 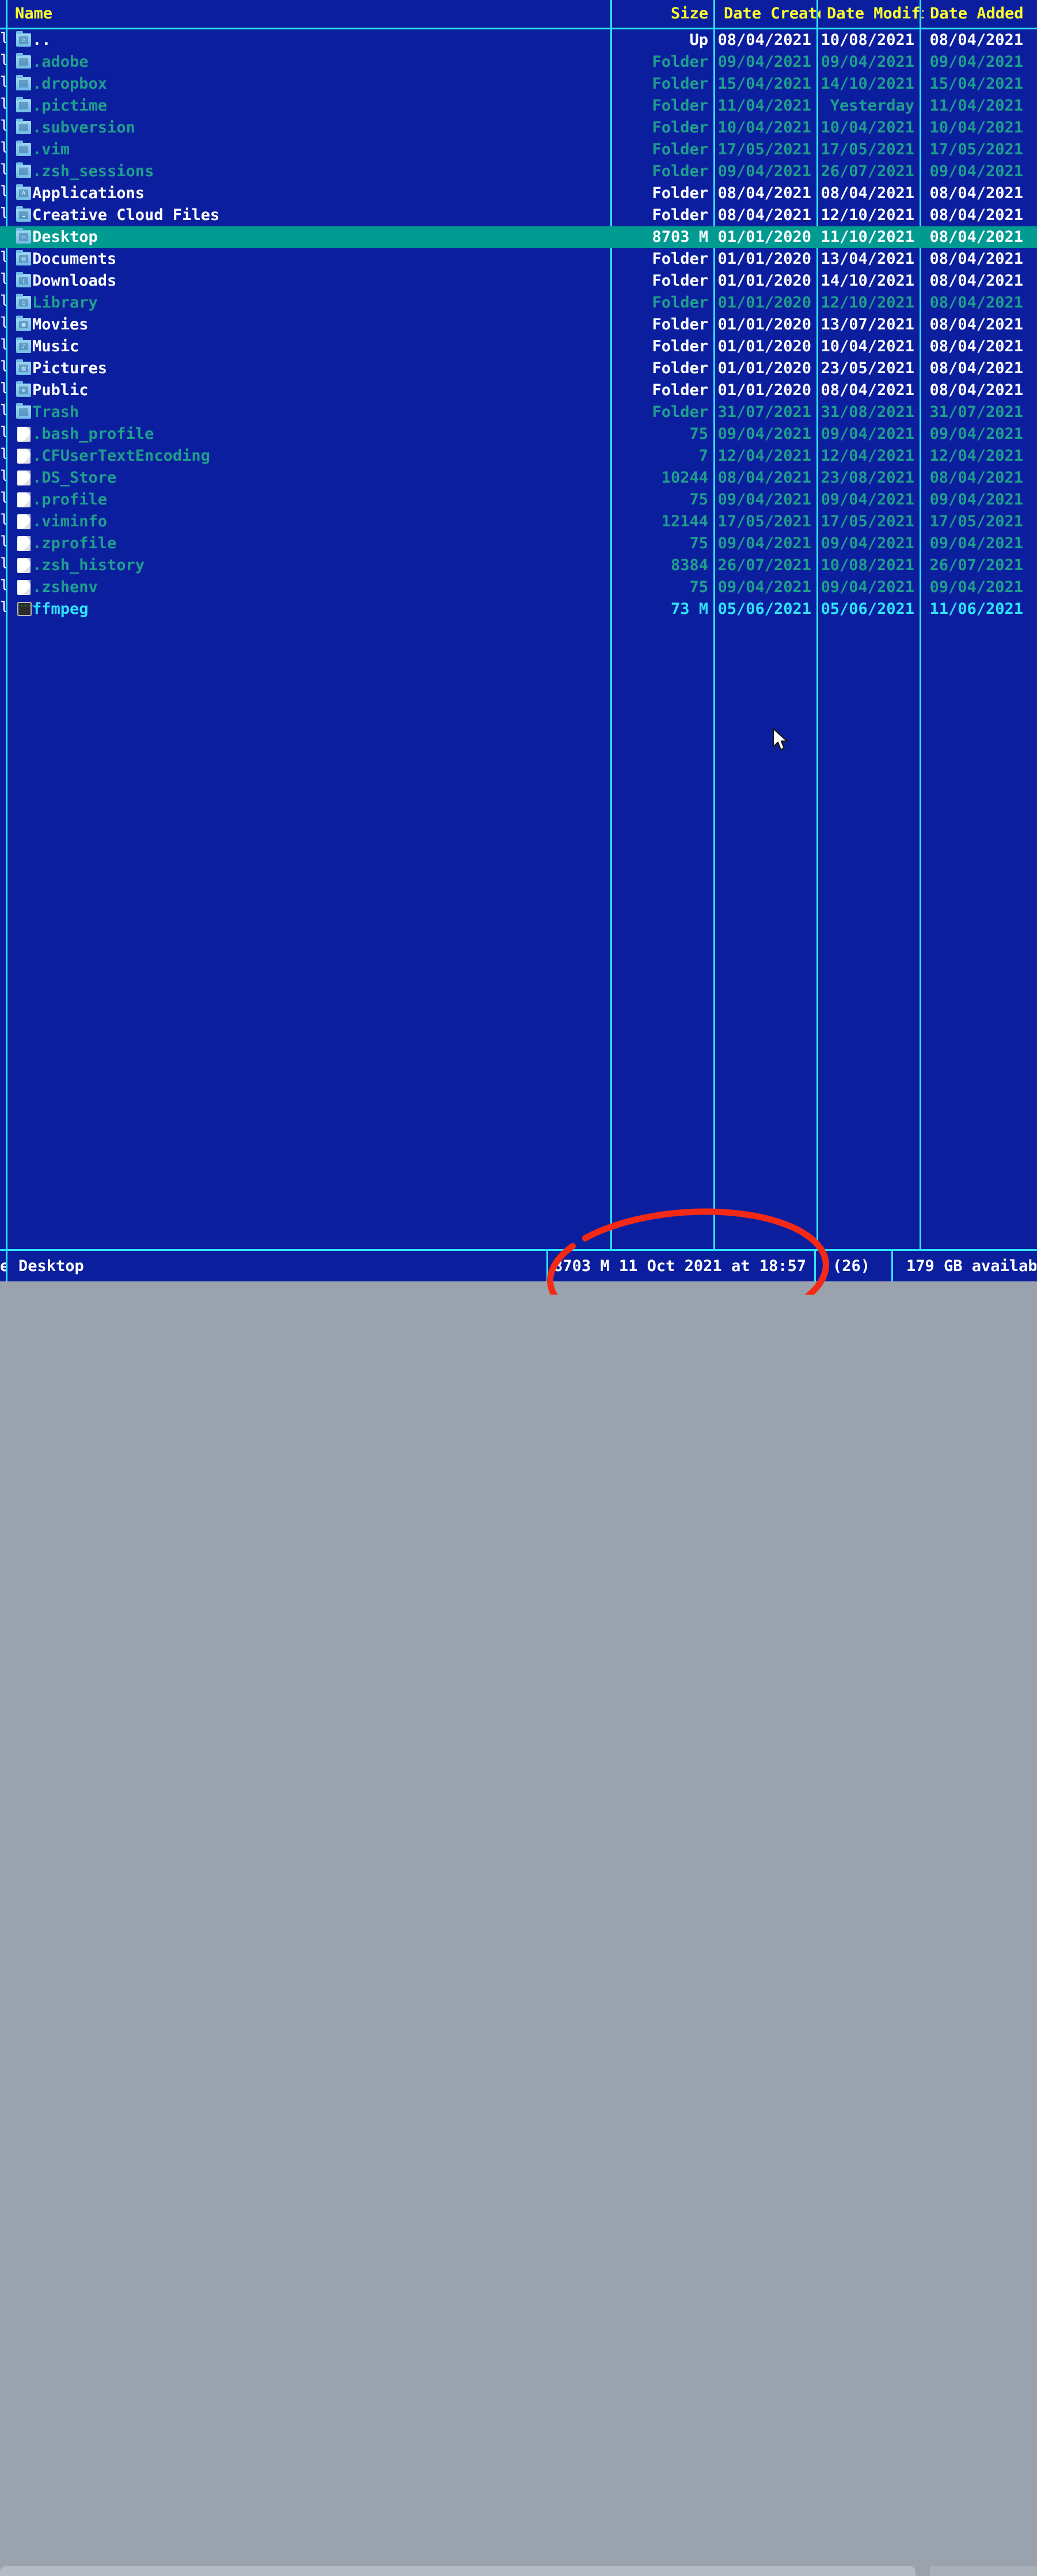 I want to click on dock-left, so click(x=458, y=2571).